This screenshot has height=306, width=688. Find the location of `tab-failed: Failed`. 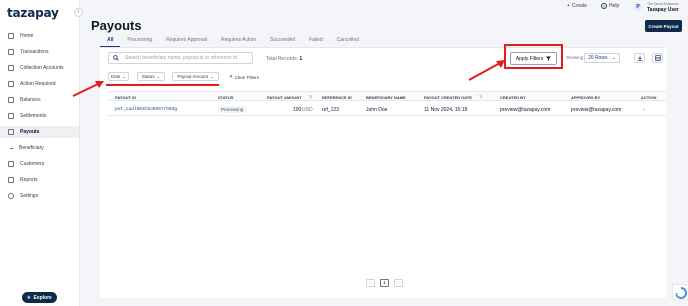

tab-failed: Failed is located at coordinates (316, 41).